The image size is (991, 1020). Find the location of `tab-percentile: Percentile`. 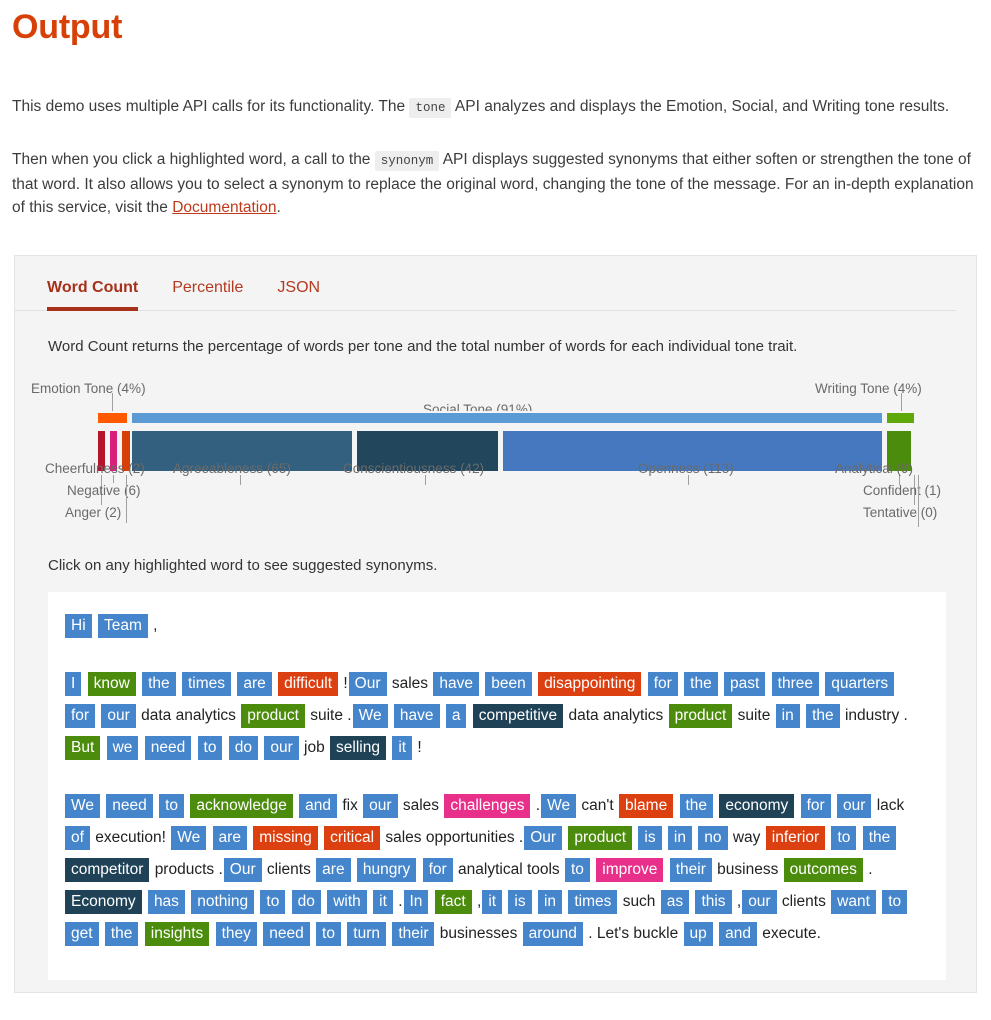

tab-percentile: Percentile is located at coordinates (207, 295).